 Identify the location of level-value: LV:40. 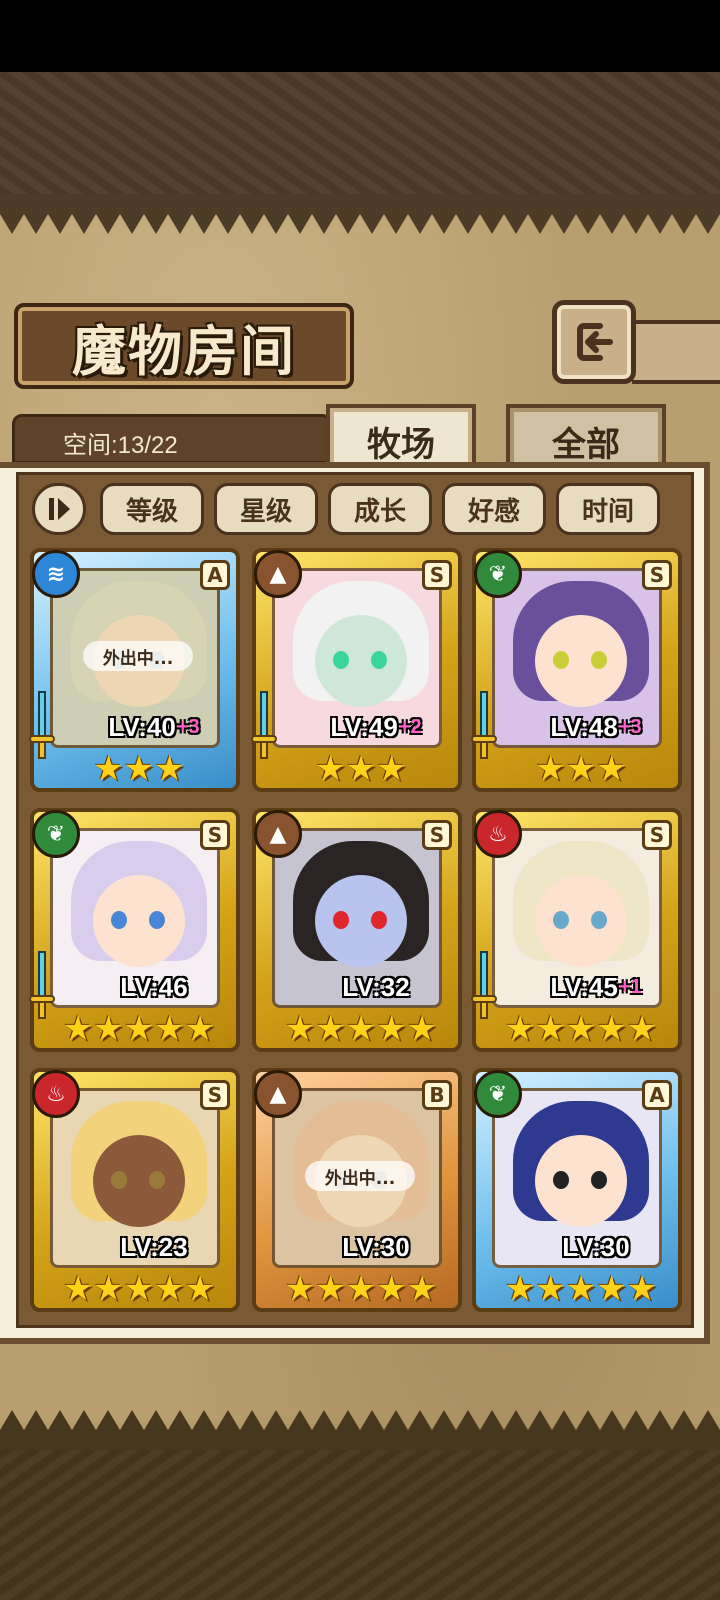
(142, 726).